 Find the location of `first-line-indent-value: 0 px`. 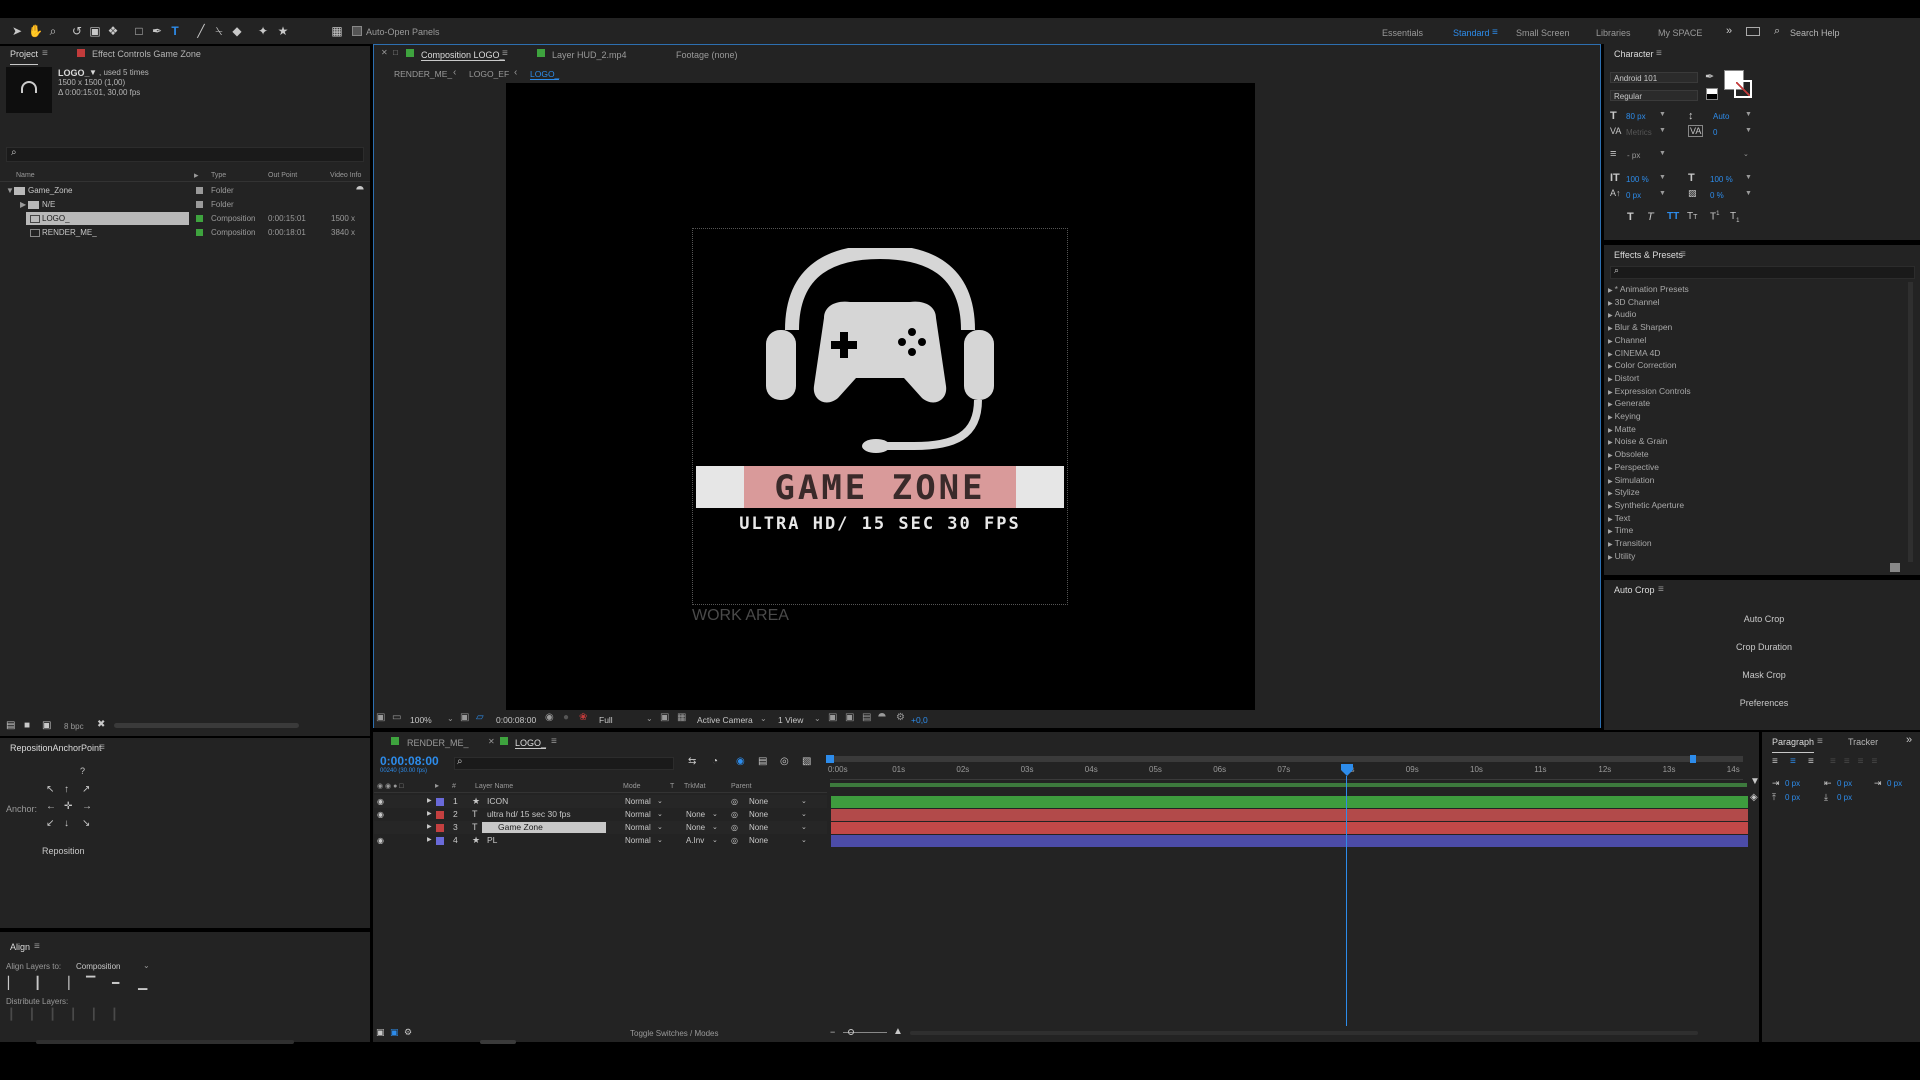

first-line-indent-value: 0 px is located at coordinates (1894, 783).